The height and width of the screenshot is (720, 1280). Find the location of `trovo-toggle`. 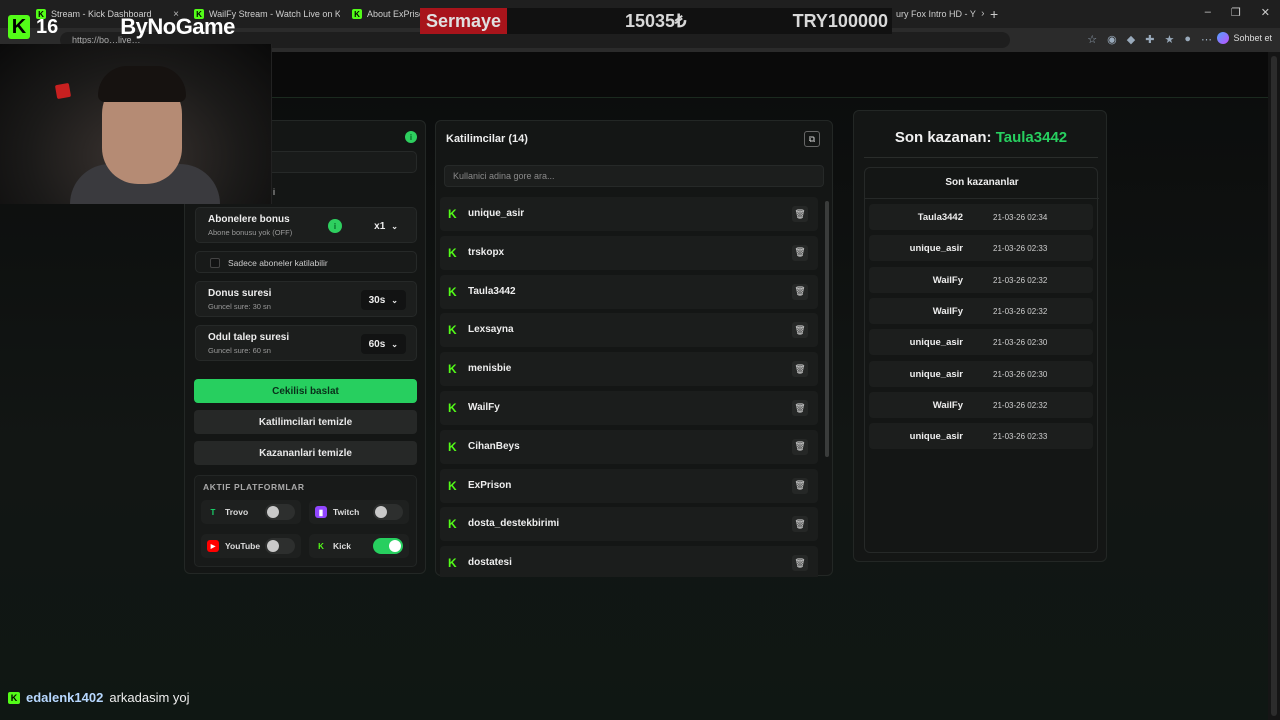

trovo-toggle is located at coordinates (280, 512).